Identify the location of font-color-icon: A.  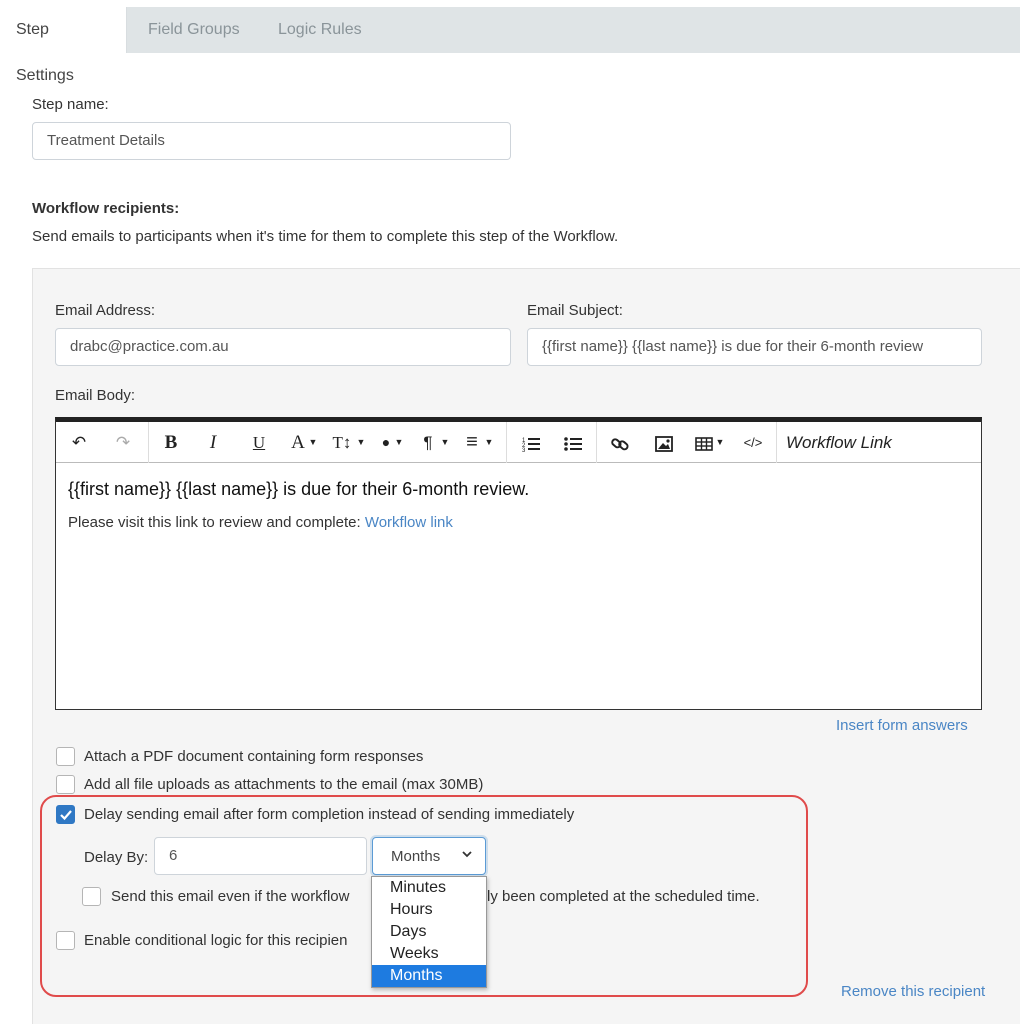
(298, 442).